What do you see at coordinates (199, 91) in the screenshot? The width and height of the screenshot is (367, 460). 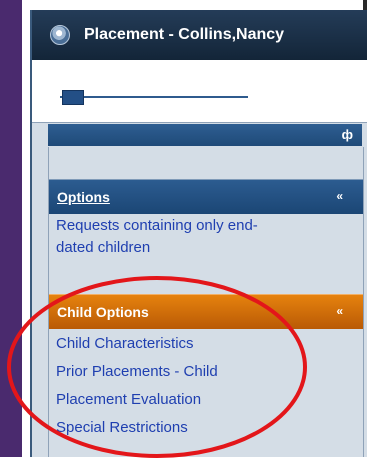 I see `zoom-slider-area` at bounding box center [199, 91].